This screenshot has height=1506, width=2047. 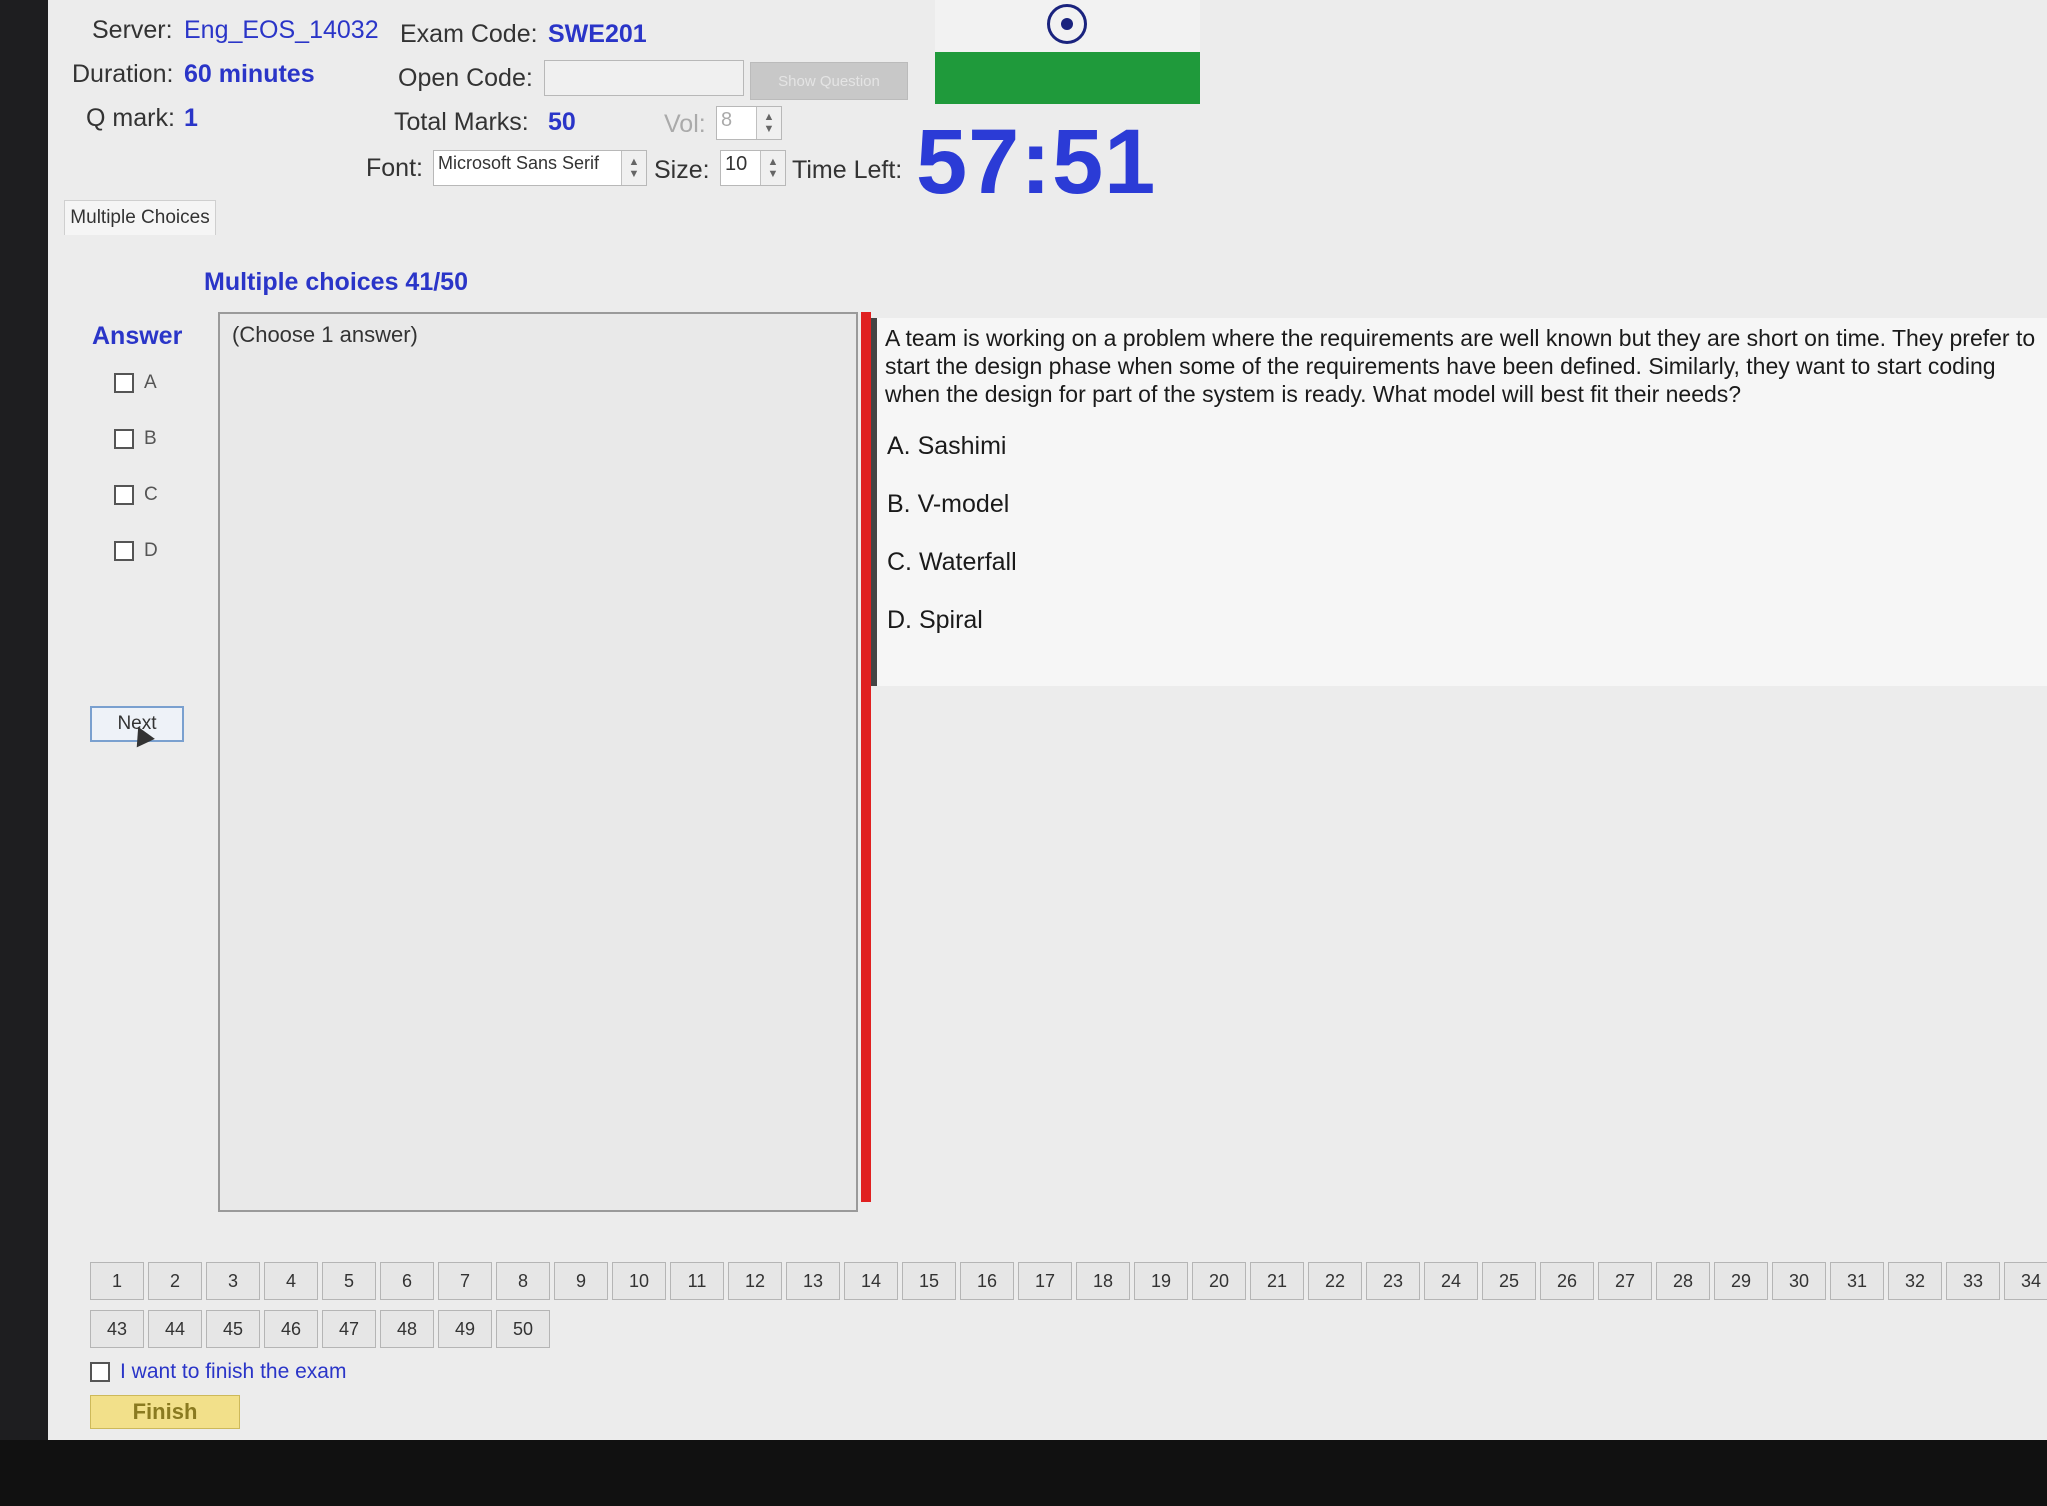 What do you see at coordinates (697, 1281) in the screenshot?
I see `question-nav-button: 11` at bounding box center [697, 1281].